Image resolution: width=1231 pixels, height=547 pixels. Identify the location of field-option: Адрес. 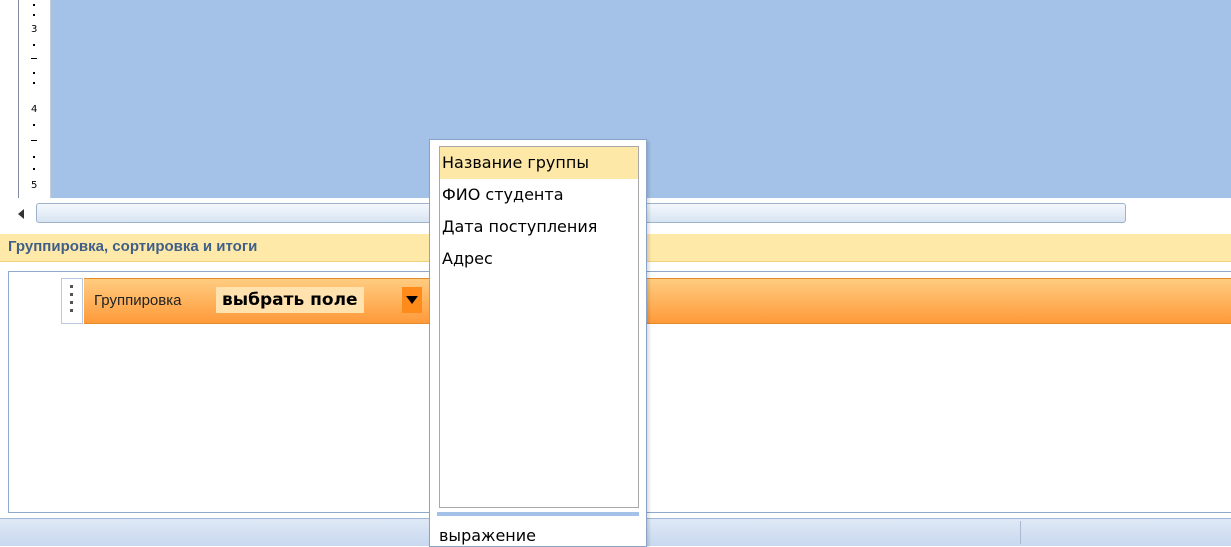
(539, 259).